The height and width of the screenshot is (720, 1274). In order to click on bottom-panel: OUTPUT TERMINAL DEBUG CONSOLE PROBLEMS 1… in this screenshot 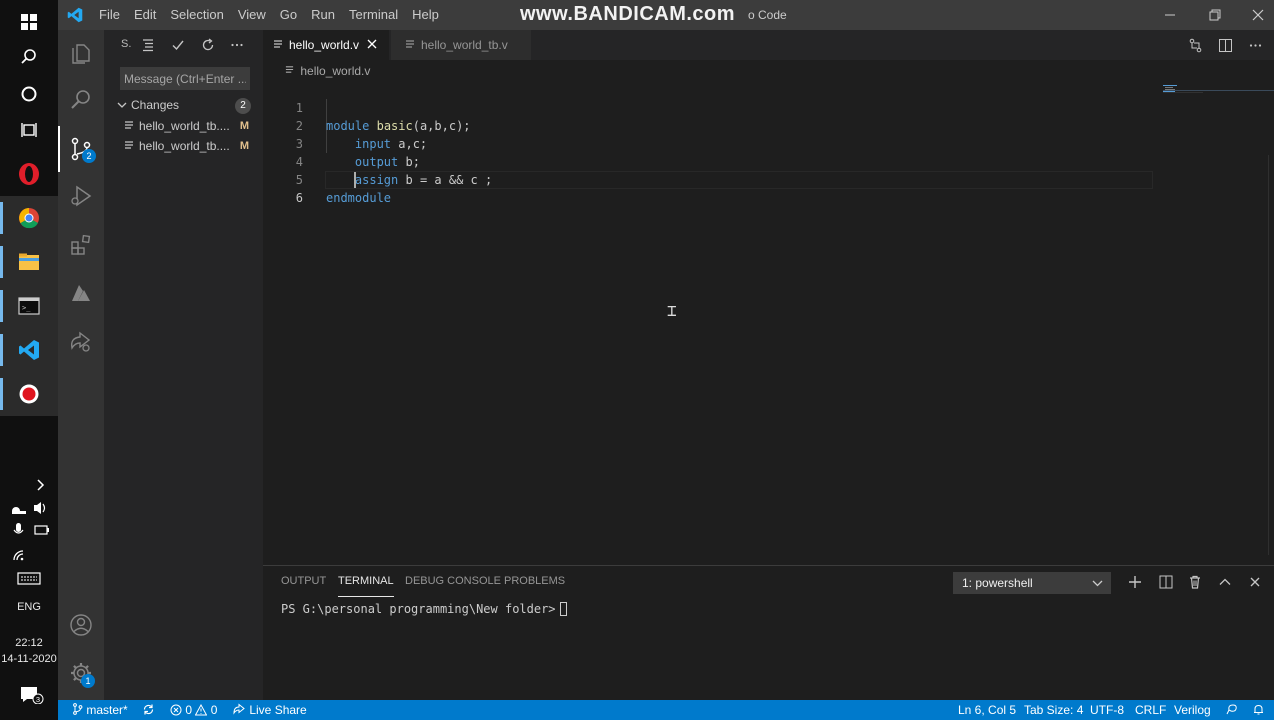, I will do `click(768, 632)`.